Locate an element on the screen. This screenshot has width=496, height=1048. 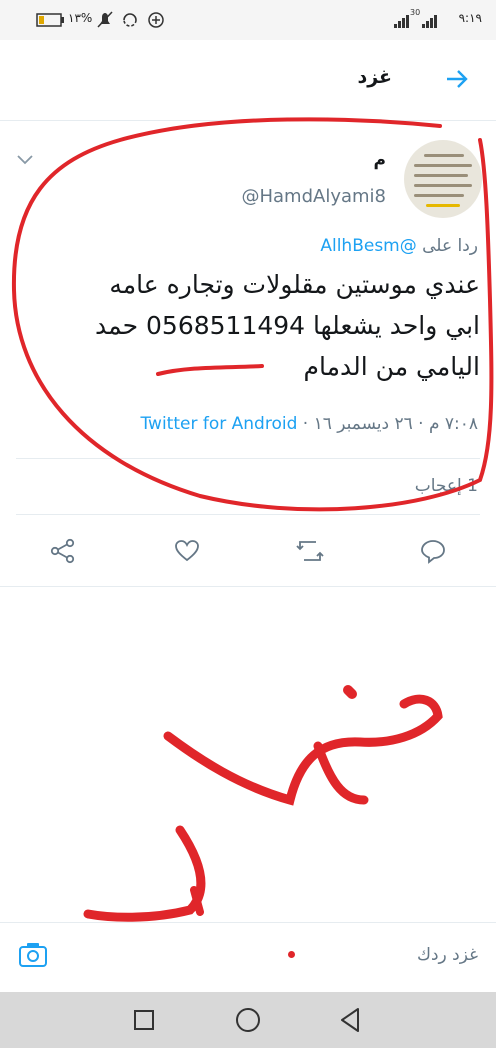
nav-bar is located at coordinates (248, 1020).